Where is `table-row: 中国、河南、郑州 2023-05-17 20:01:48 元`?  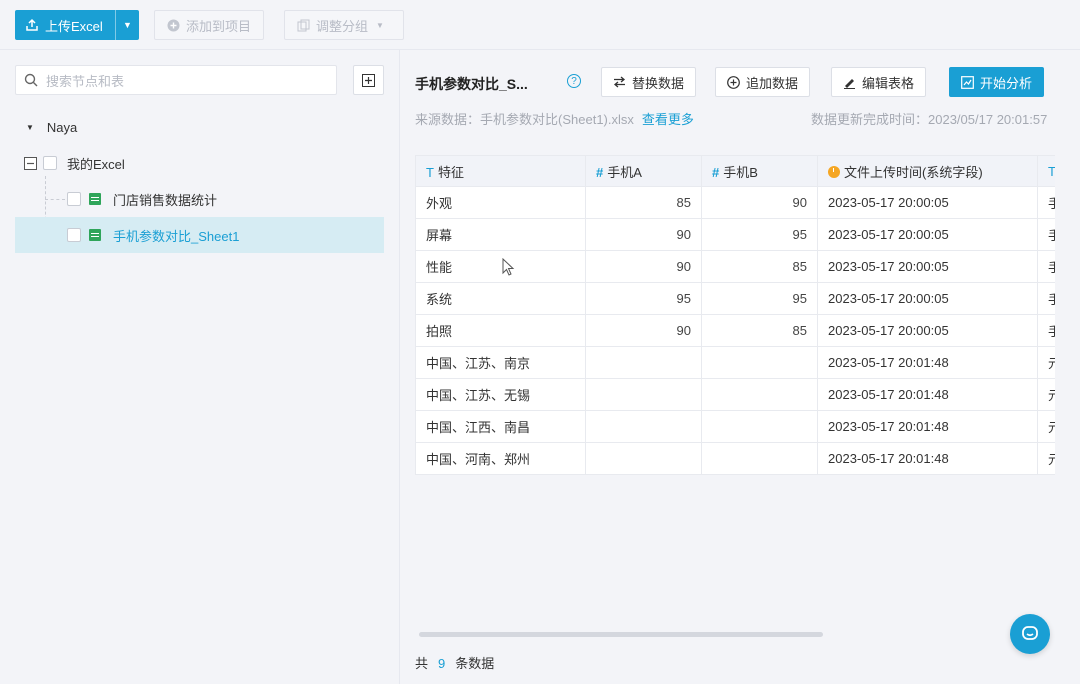
table-row: 中国、河南、郑州 2023-05-17 20:01:48 元 is located at coordinates (735, 458).